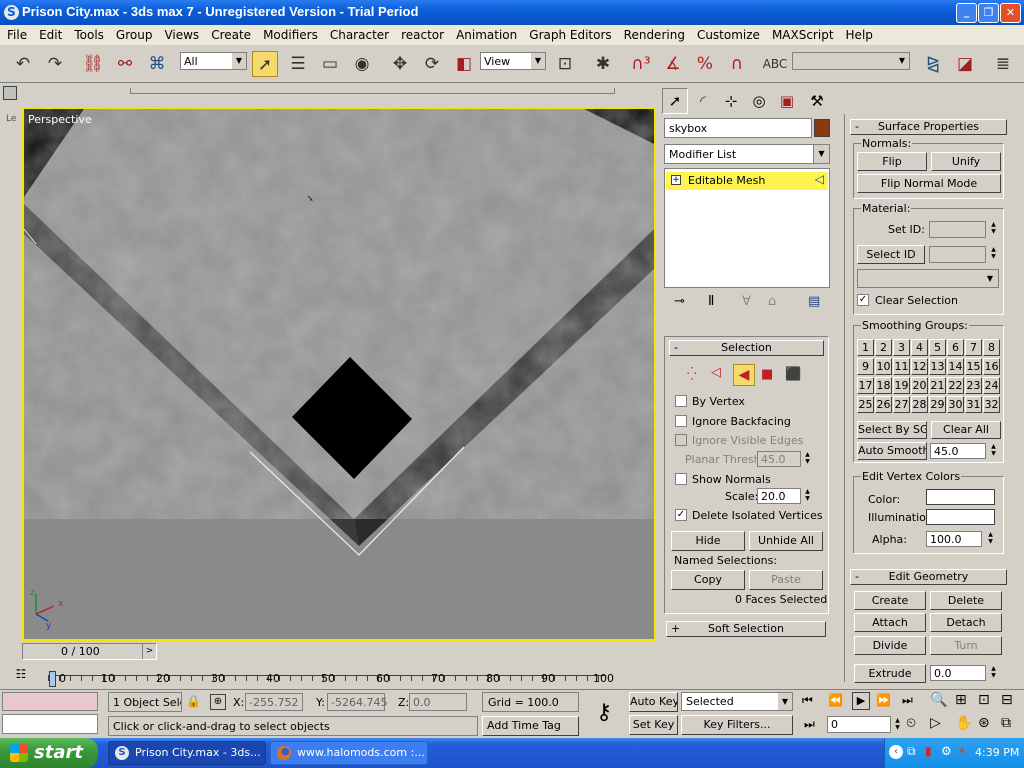 This screenshot has height=768, width=1024. I want to click on mirror-icon: ⧎, so click(933, 64).